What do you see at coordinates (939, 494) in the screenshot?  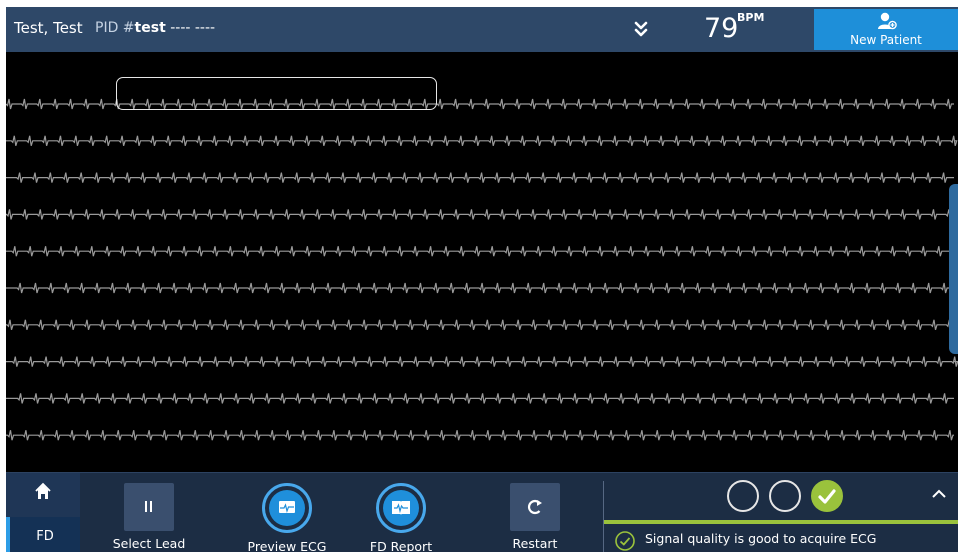 I see `chevron-up-icon` at bounding box center [939, 494].